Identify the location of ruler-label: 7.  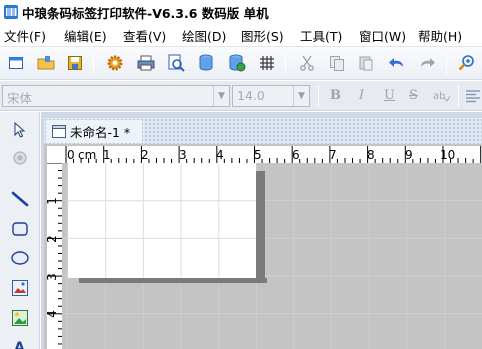
(333, 155).